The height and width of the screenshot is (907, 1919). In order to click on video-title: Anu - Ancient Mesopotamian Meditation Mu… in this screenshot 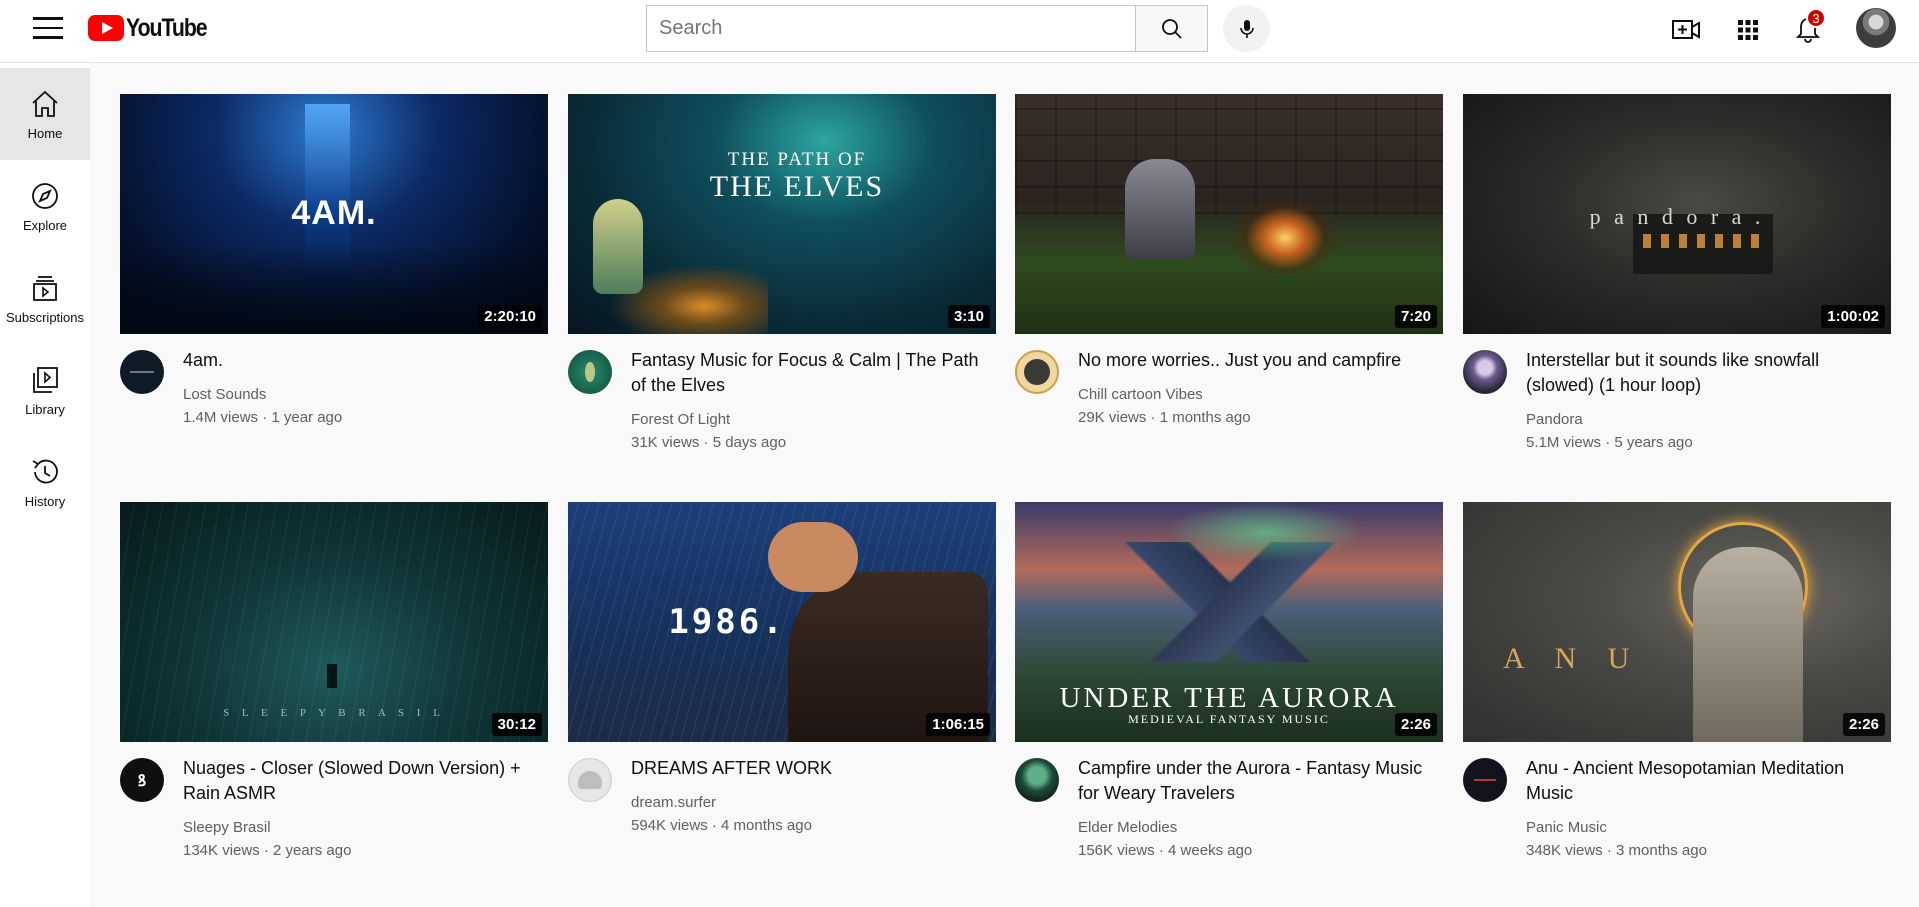, I will do `click(1708, 781)`.